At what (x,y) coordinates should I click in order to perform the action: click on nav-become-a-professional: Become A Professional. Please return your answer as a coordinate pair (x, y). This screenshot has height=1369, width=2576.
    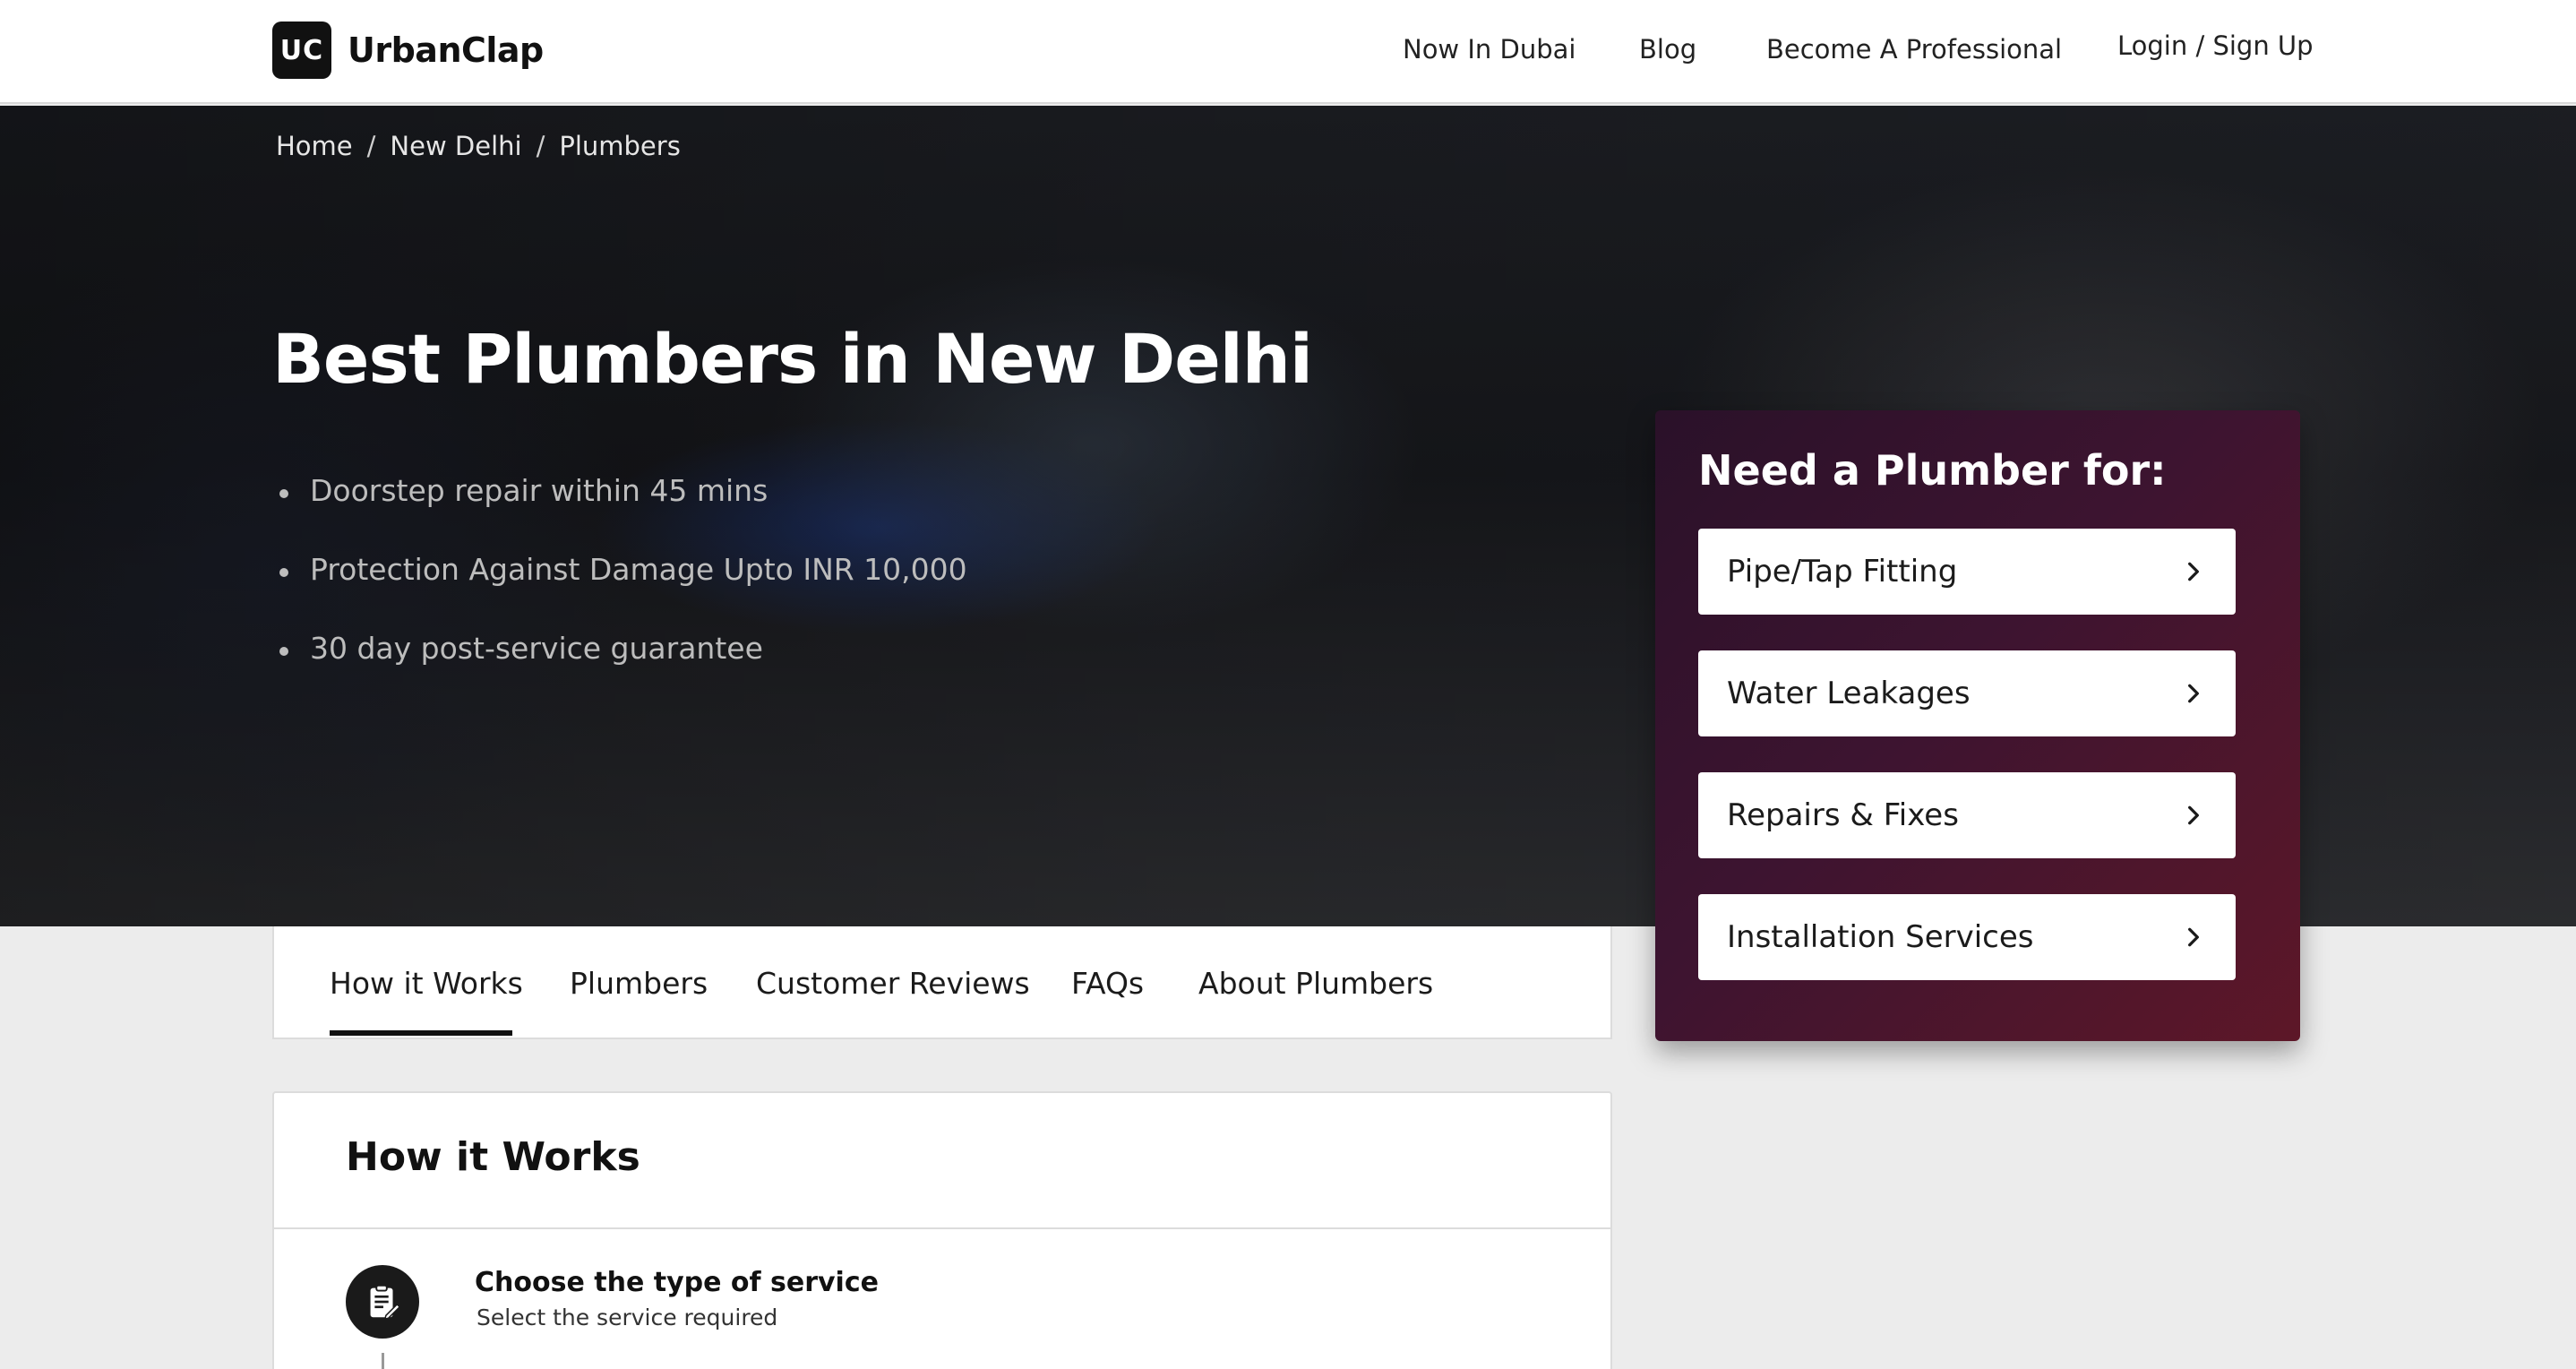
    Looking at the image, I should click on (1914, 49).